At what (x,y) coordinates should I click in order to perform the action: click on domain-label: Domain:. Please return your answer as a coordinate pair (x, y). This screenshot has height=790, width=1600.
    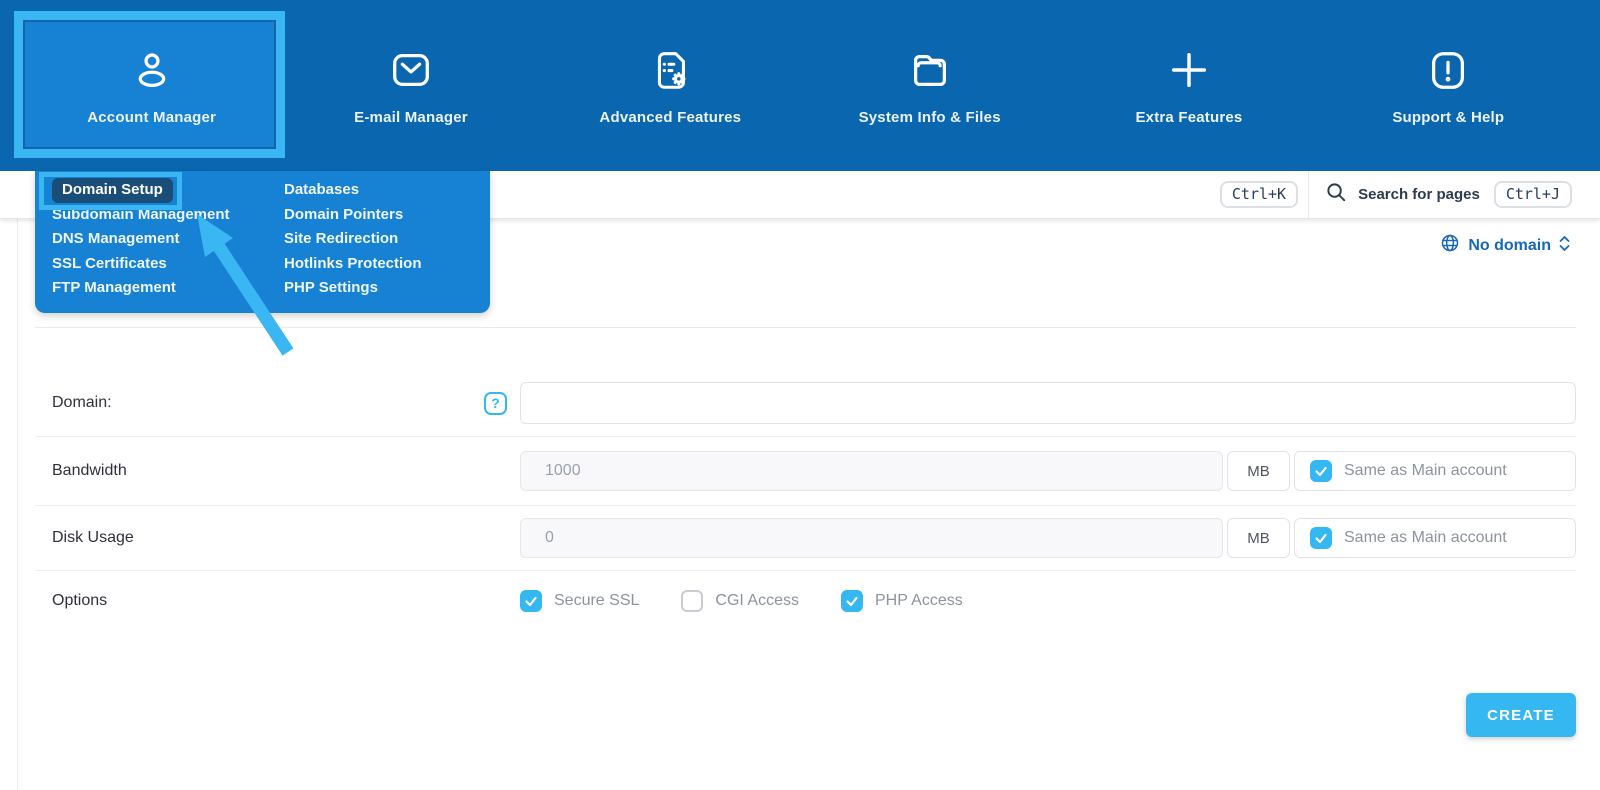
    Looking at the image, I should click on (82, 402).